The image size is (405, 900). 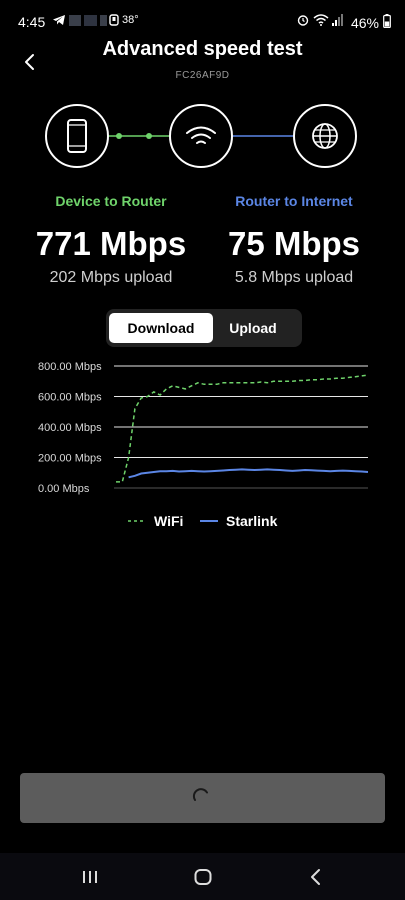 I want to click on legend-starlink-label: Starlink, so click(x=252, y=521).